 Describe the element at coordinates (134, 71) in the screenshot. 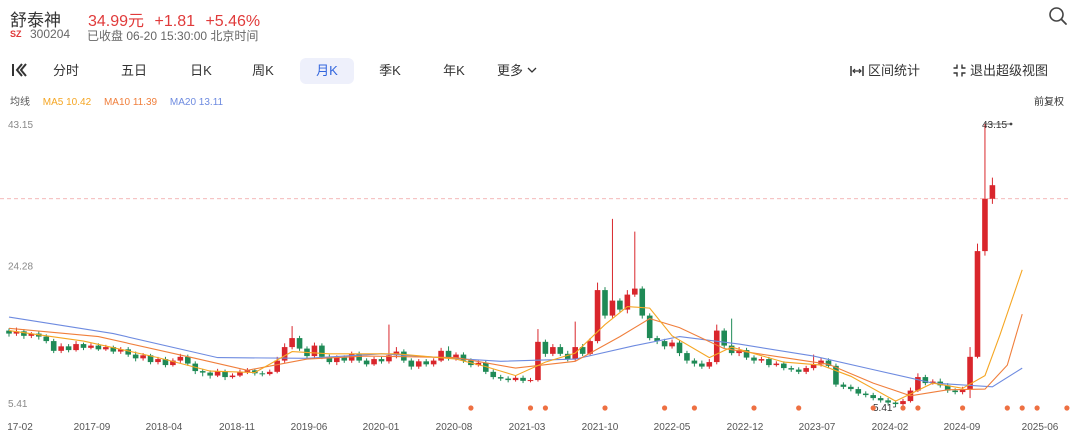

I see `tab-period: 五日` at that location.